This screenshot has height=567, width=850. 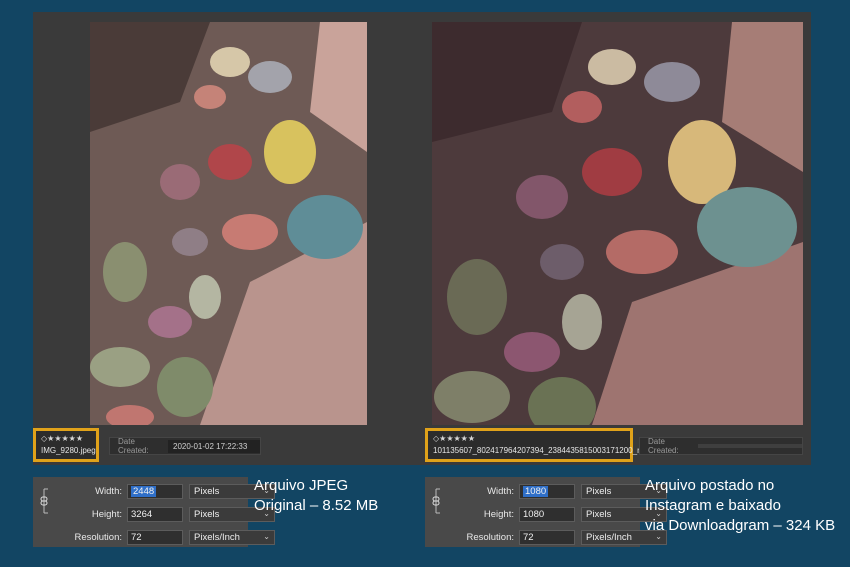 I want to click on chevron-down-icon: ⌄, so click(x=266, y=536).